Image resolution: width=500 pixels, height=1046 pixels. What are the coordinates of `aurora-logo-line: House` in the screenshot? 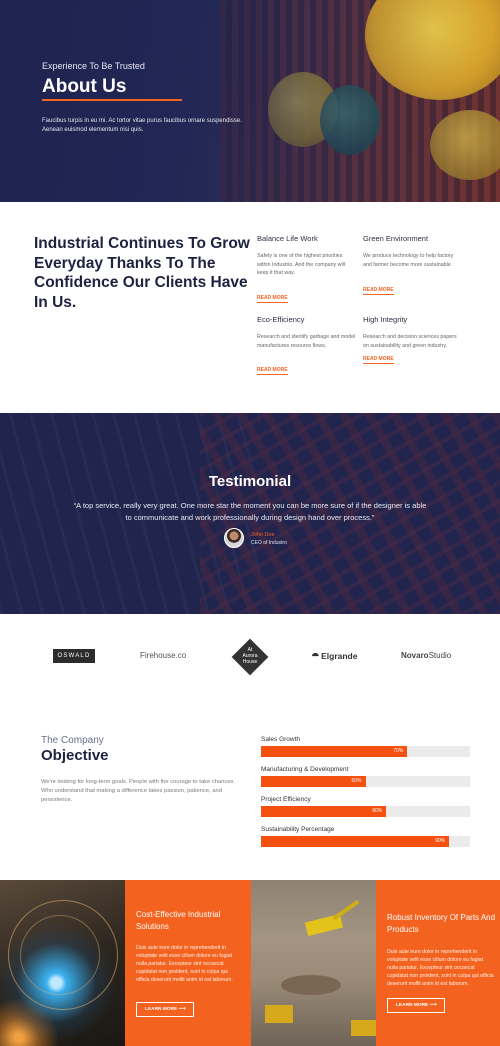 It's located at (250, 662).